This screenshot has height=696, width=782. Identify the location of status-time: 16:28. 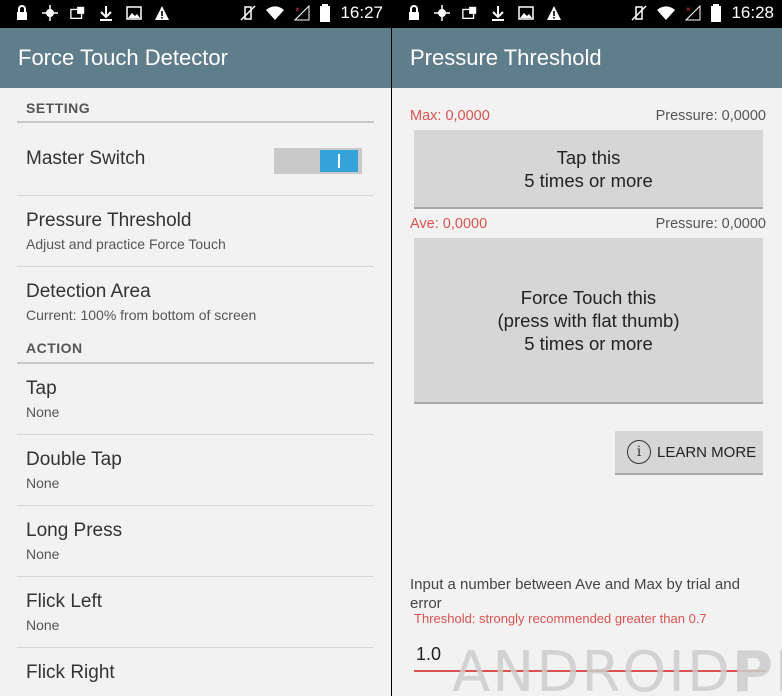
(752, 12).